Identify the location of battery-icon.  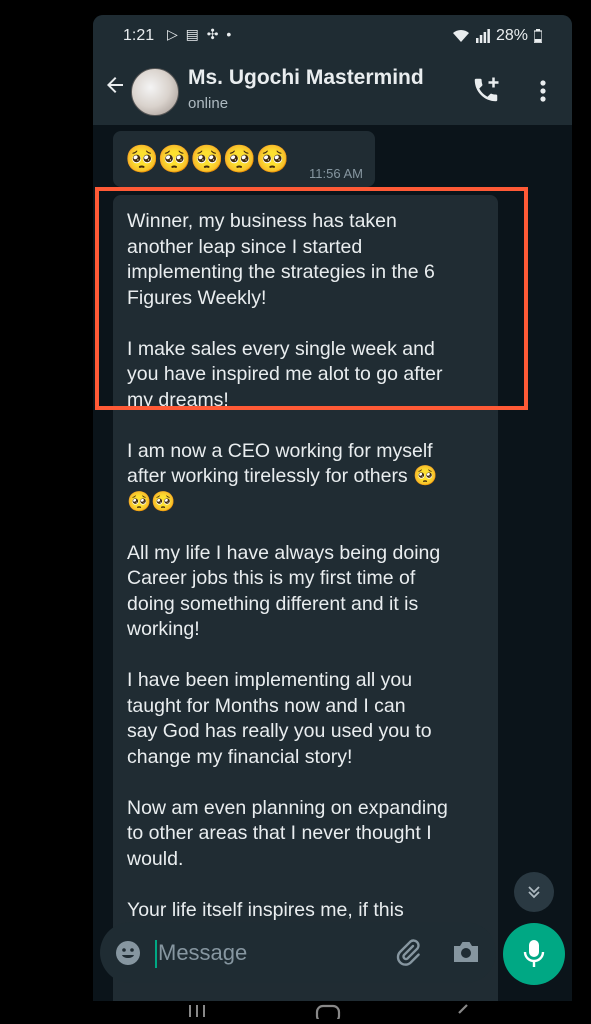
(538, 36).